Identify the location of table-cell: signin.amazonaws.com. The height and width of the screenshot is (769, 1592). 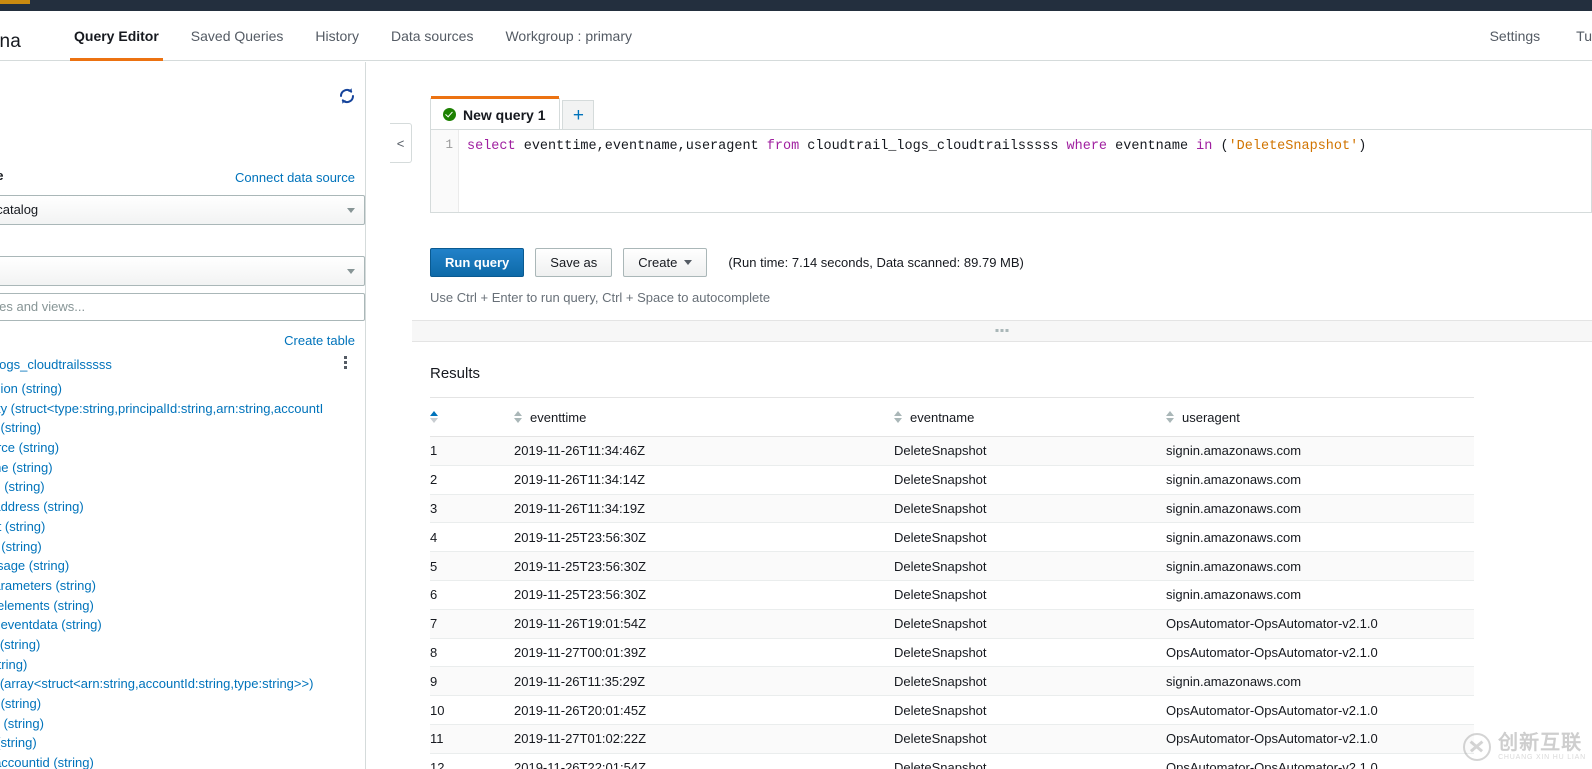
(1320, 537).